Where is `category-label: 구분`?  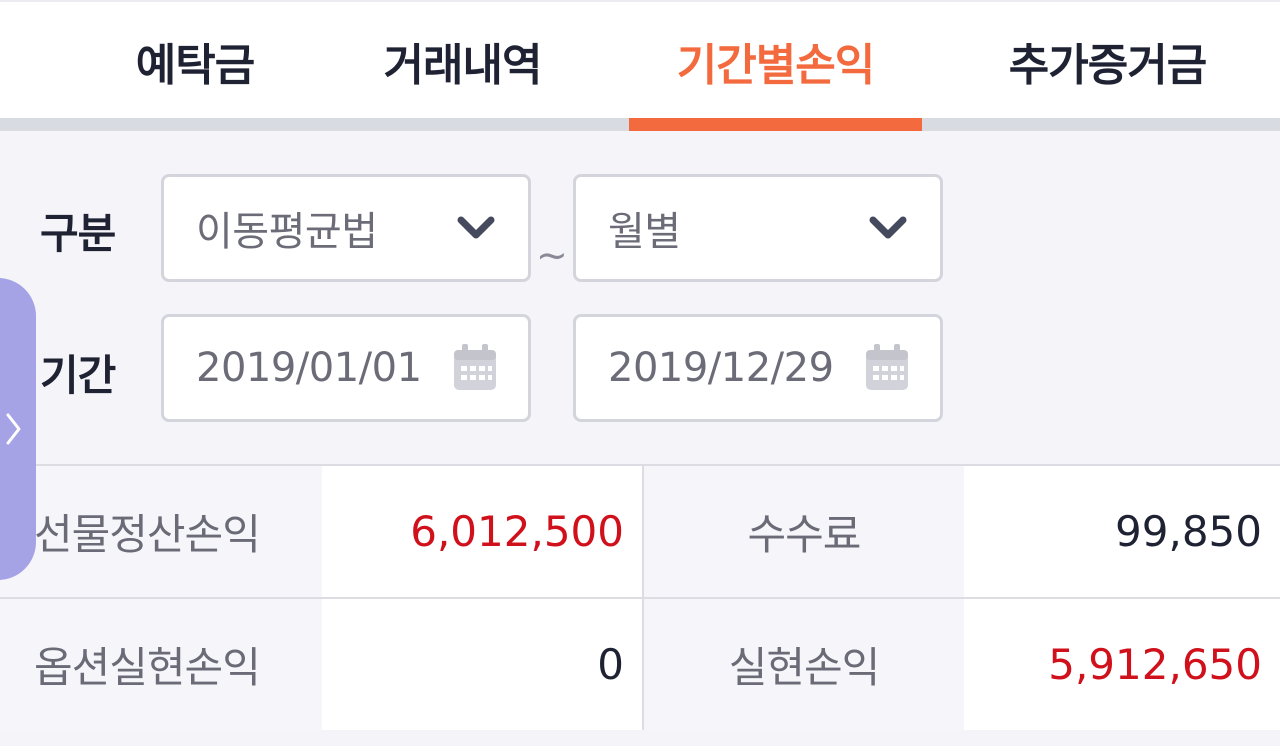 category-label: 구분 is located at coordinates (78, 233).